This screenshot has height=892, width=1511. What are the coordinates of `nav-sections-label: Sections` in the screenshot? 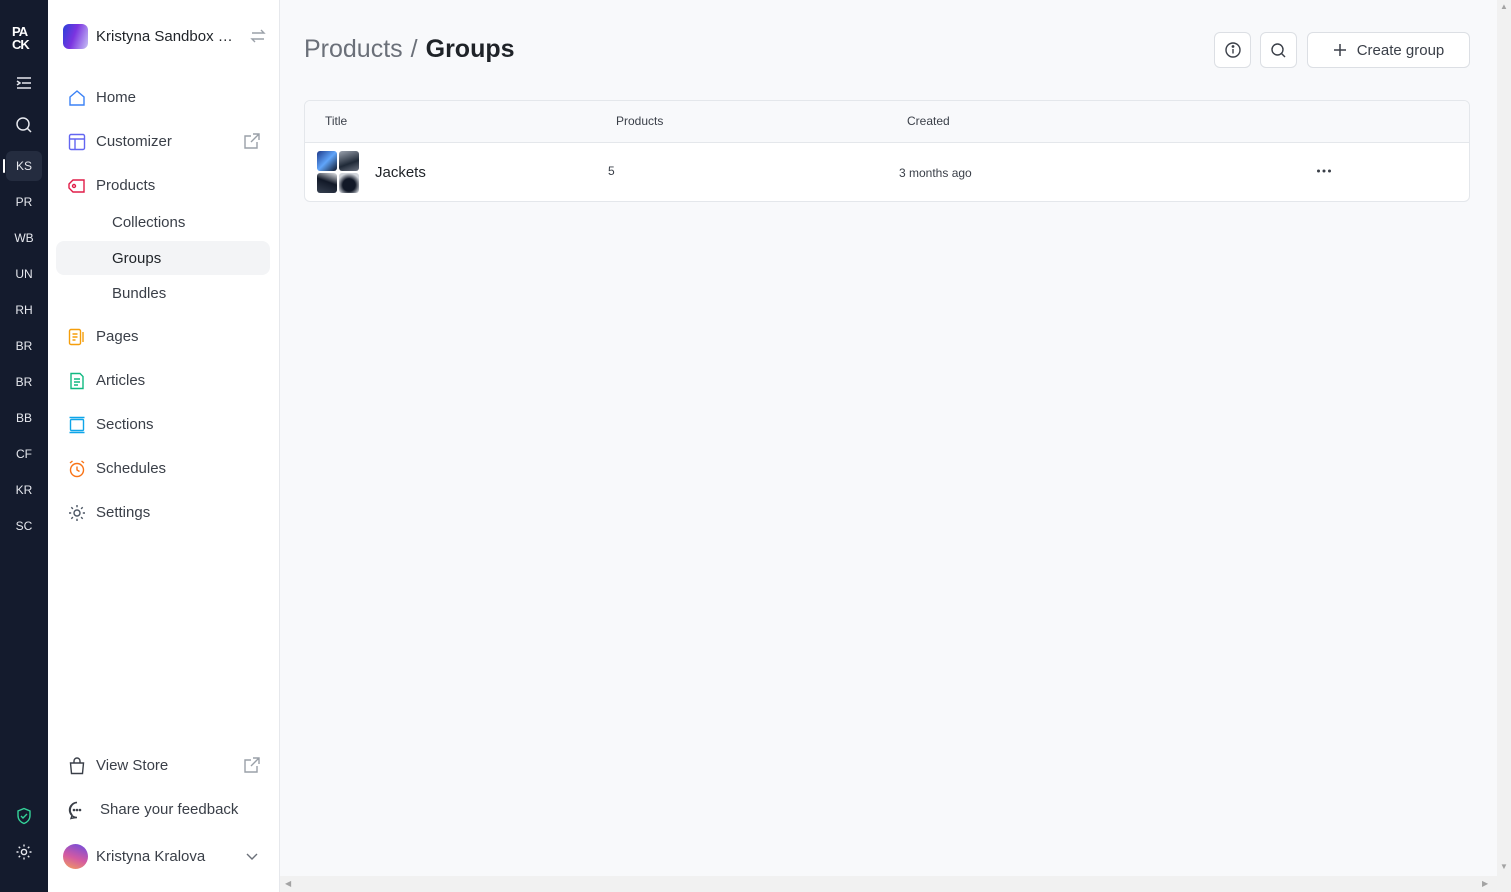 It's located at (125, 424).